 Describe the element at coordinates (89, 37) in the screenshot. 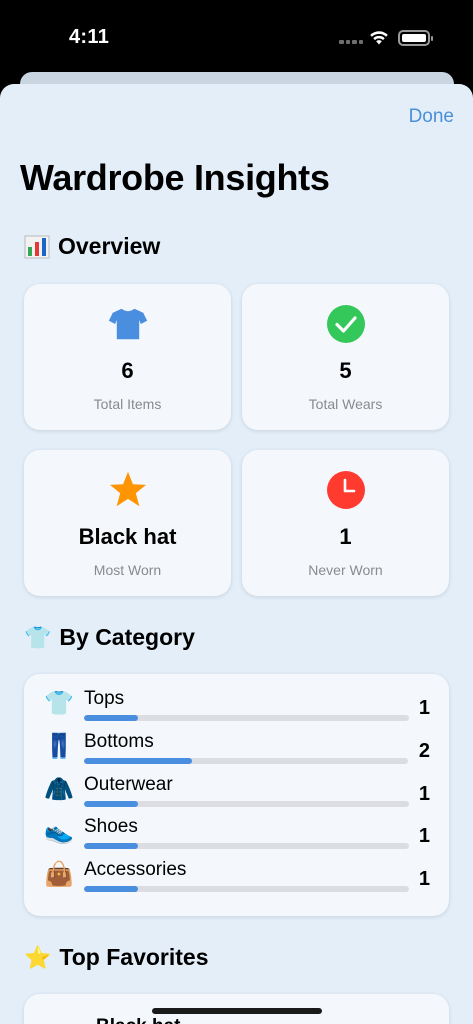

I see `status-time: 4:11` at that location.